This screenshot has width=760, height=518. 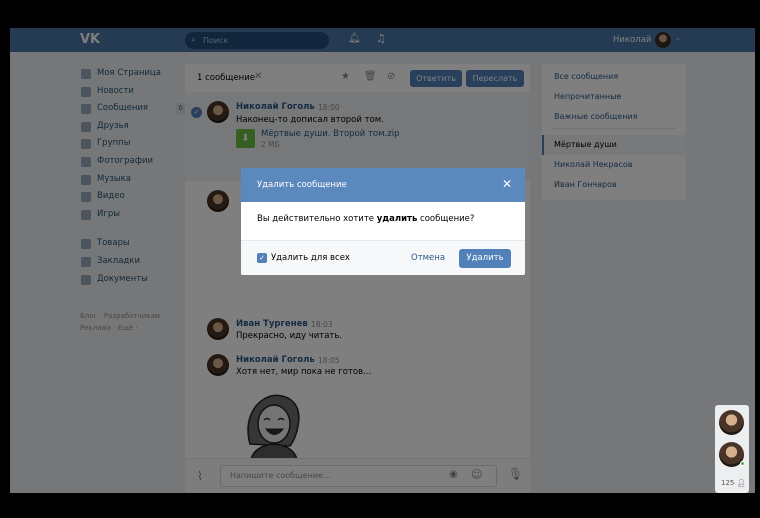 I want to click on delete-button: Удалить, so click(x=485, y=258).